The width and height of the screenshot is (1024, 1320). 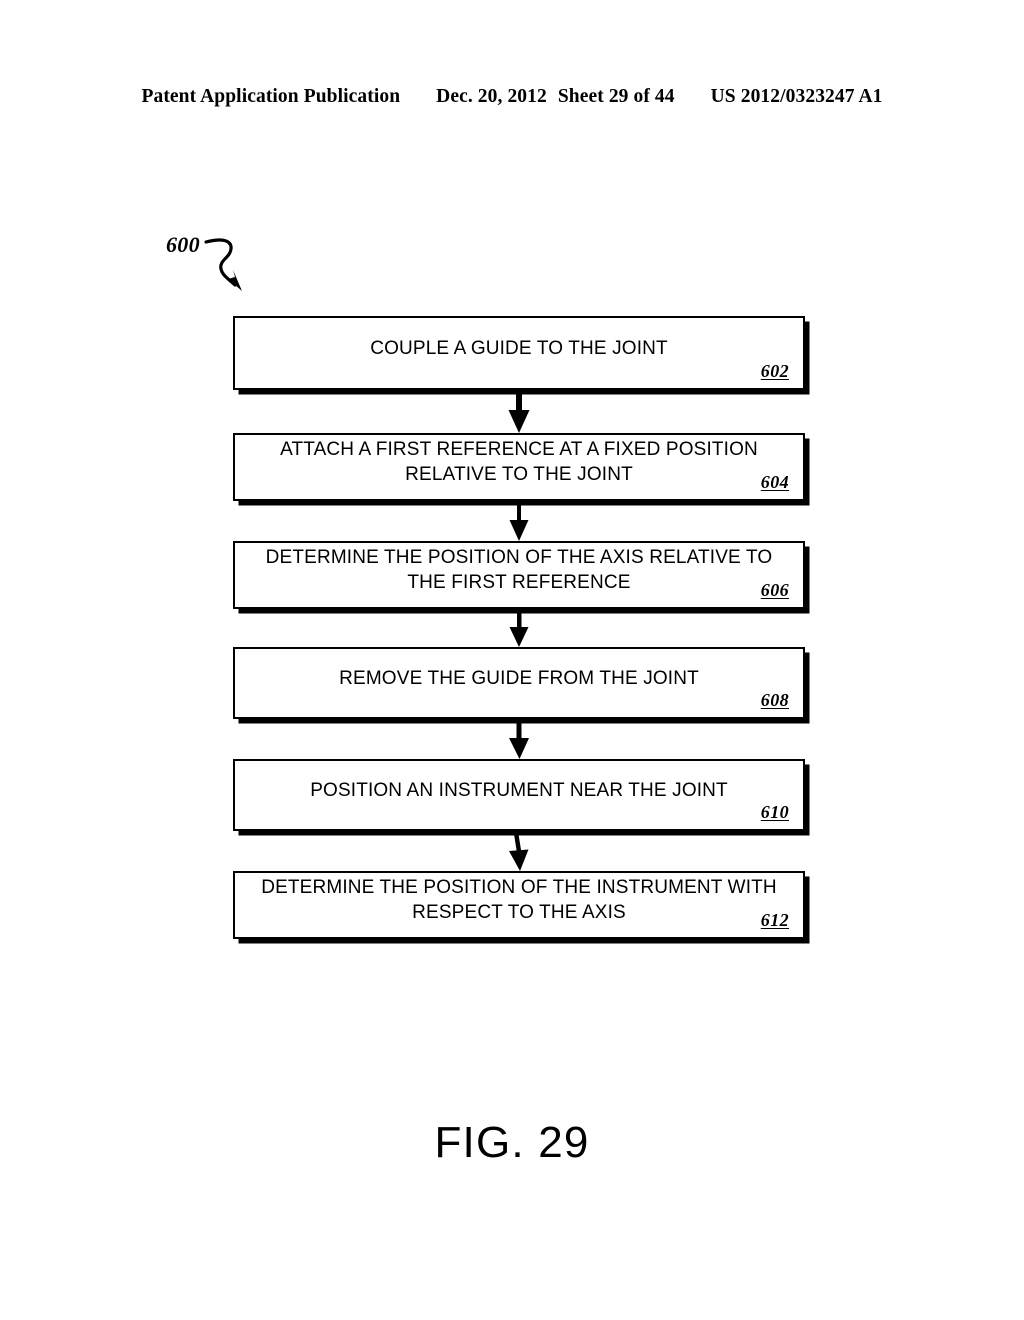 I want to click on flow-step-box: REMOVE THE GUIDE FROM THE JOINT 608, so click(x=519, y=683).